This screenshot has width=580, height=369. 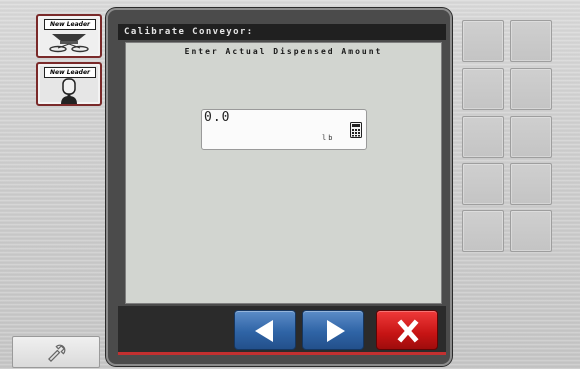 I want to click on left-arrow-icon, so click(x=264, y=331).